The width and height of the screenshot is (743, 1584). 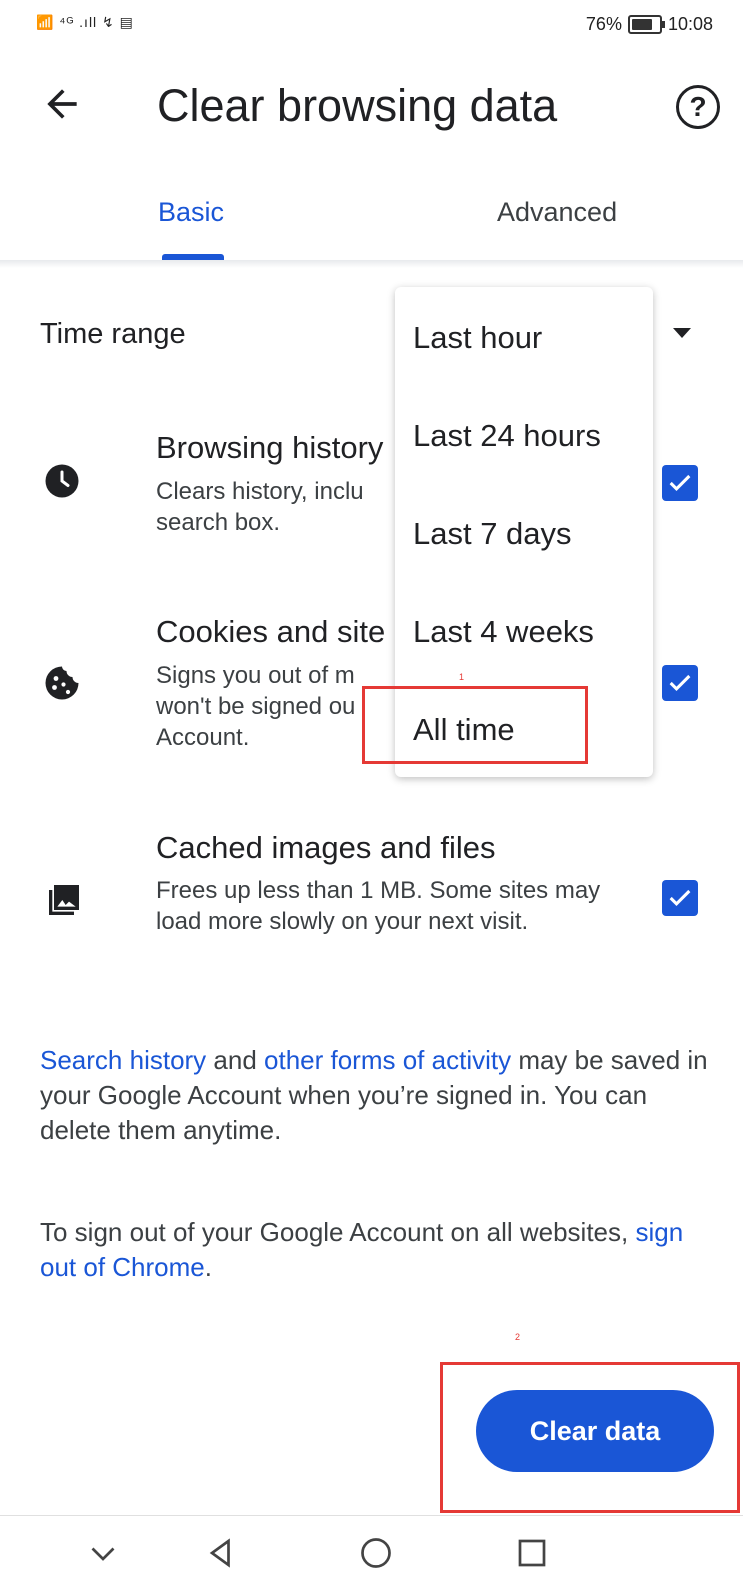 What do you see at coordinates (477, 338) in the screenshot?
I see `menu-item-last-hour: Last hour` at bounding box center [477, 338].